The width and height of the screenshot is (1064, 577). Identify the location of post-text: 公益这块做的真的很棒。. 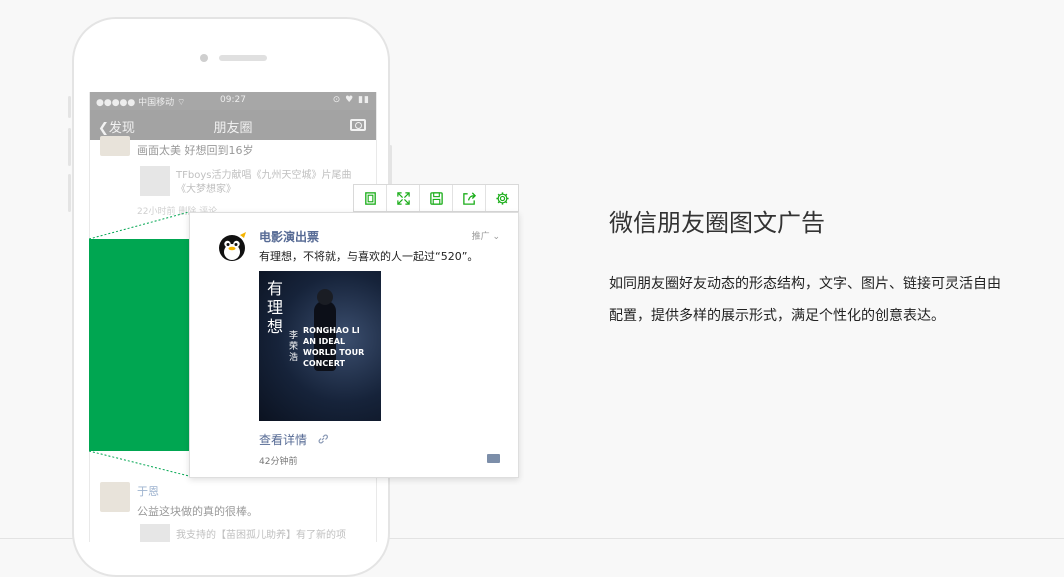
(197, 511).